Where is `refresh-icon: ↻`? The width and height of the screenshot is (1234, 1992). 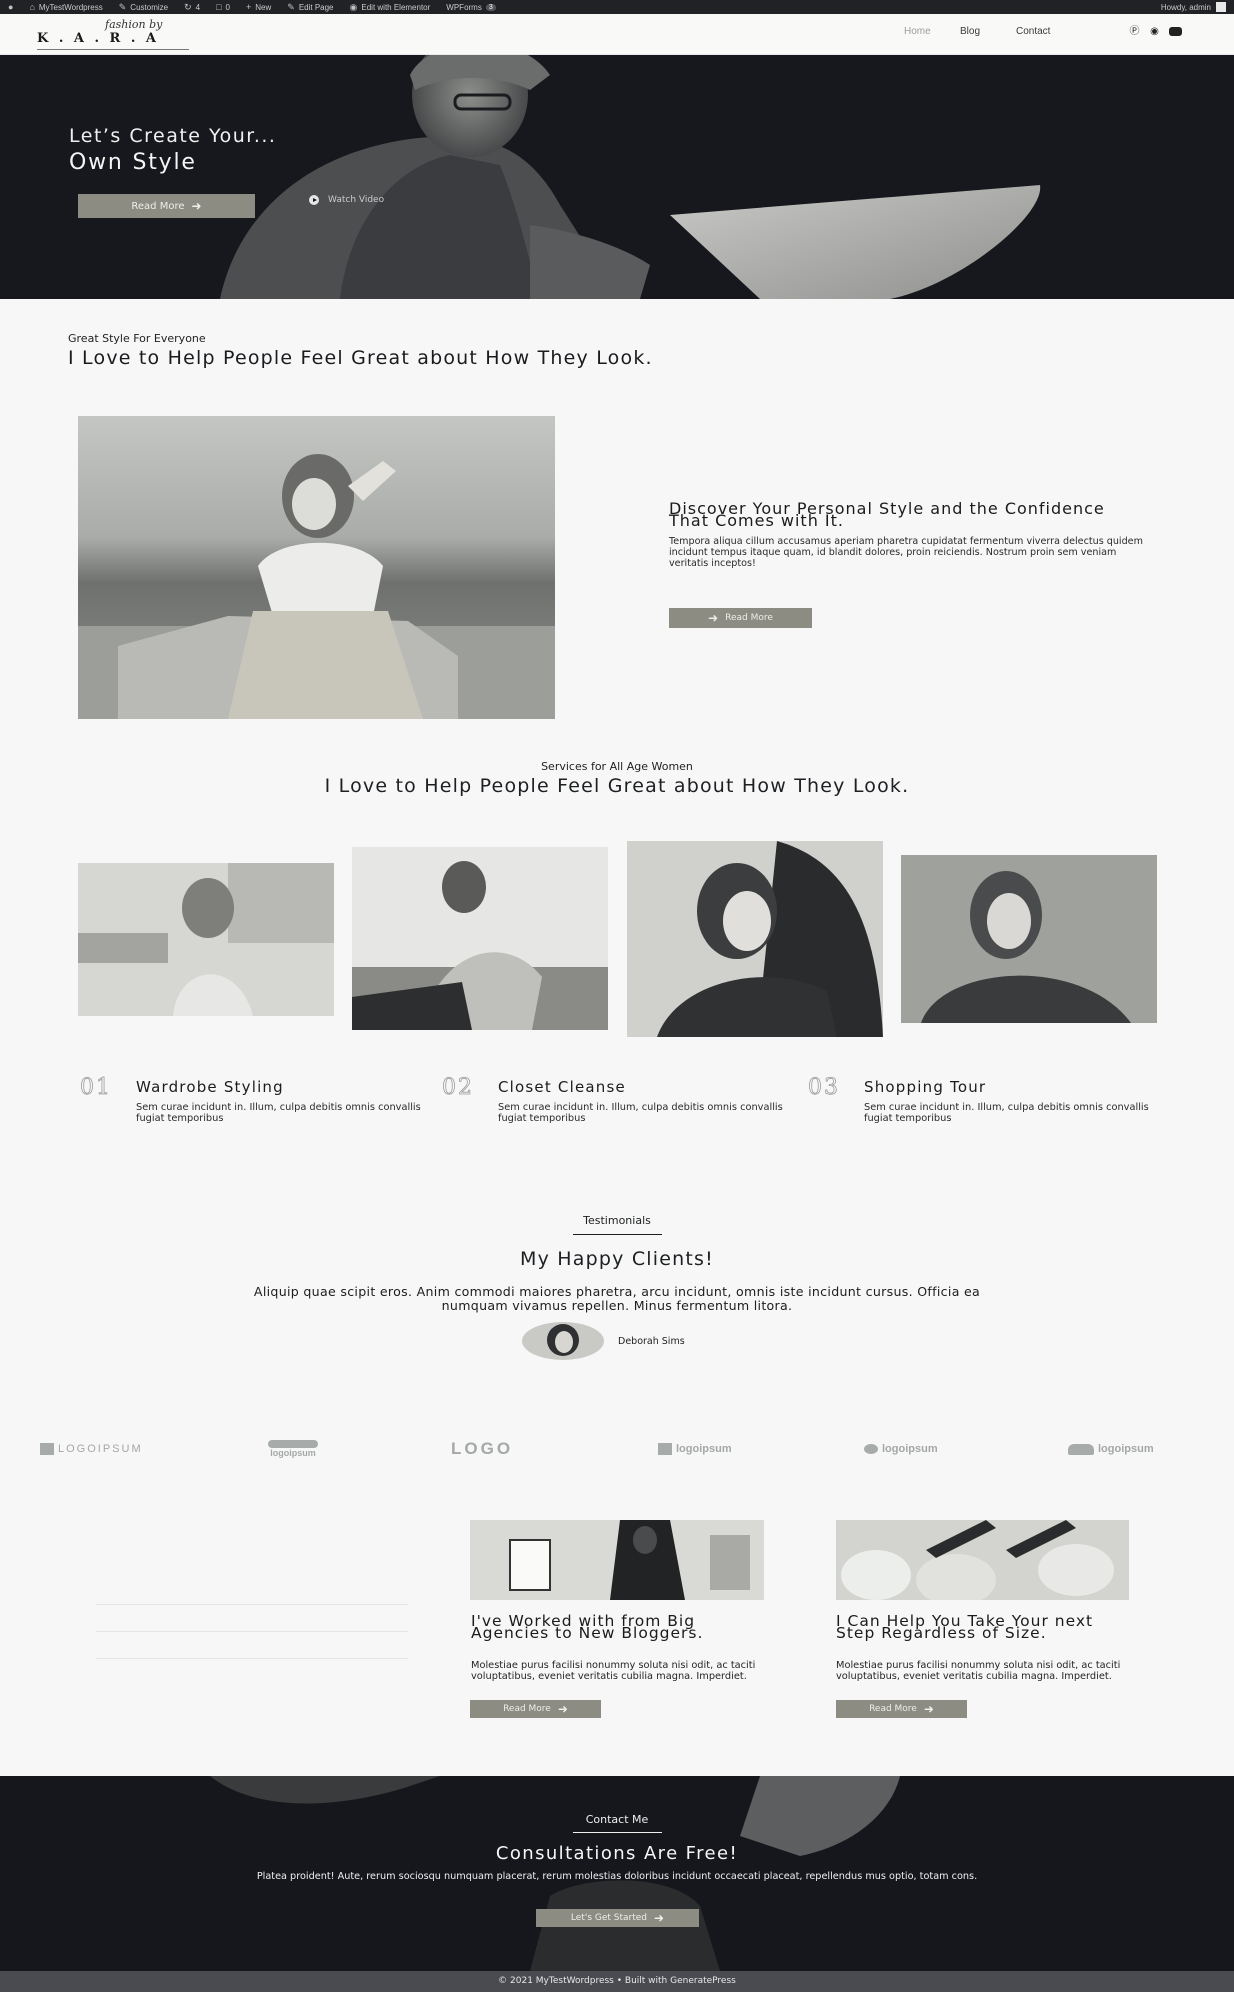
refresh-icon: ↻ is located at coordinates (188, 6).